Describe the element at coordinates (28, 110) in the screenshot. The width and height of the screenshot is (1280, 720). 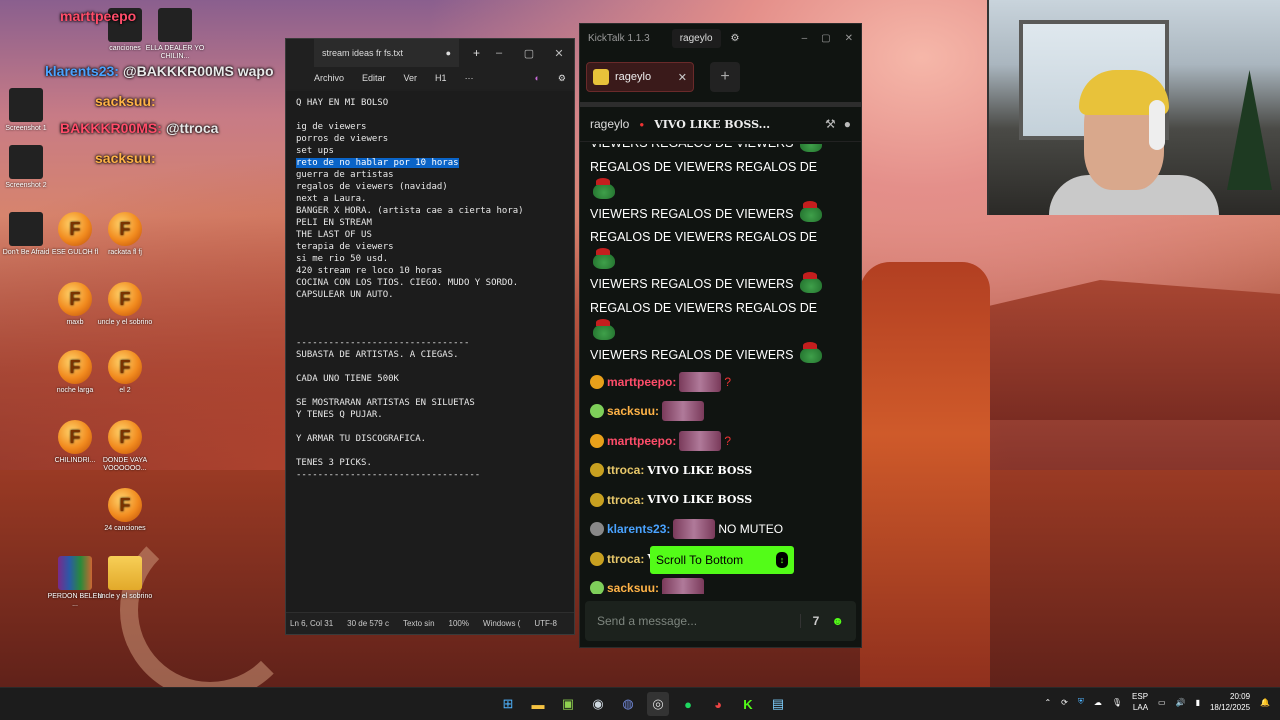
I see `desktop-icon: Screenshot 1` at that location.